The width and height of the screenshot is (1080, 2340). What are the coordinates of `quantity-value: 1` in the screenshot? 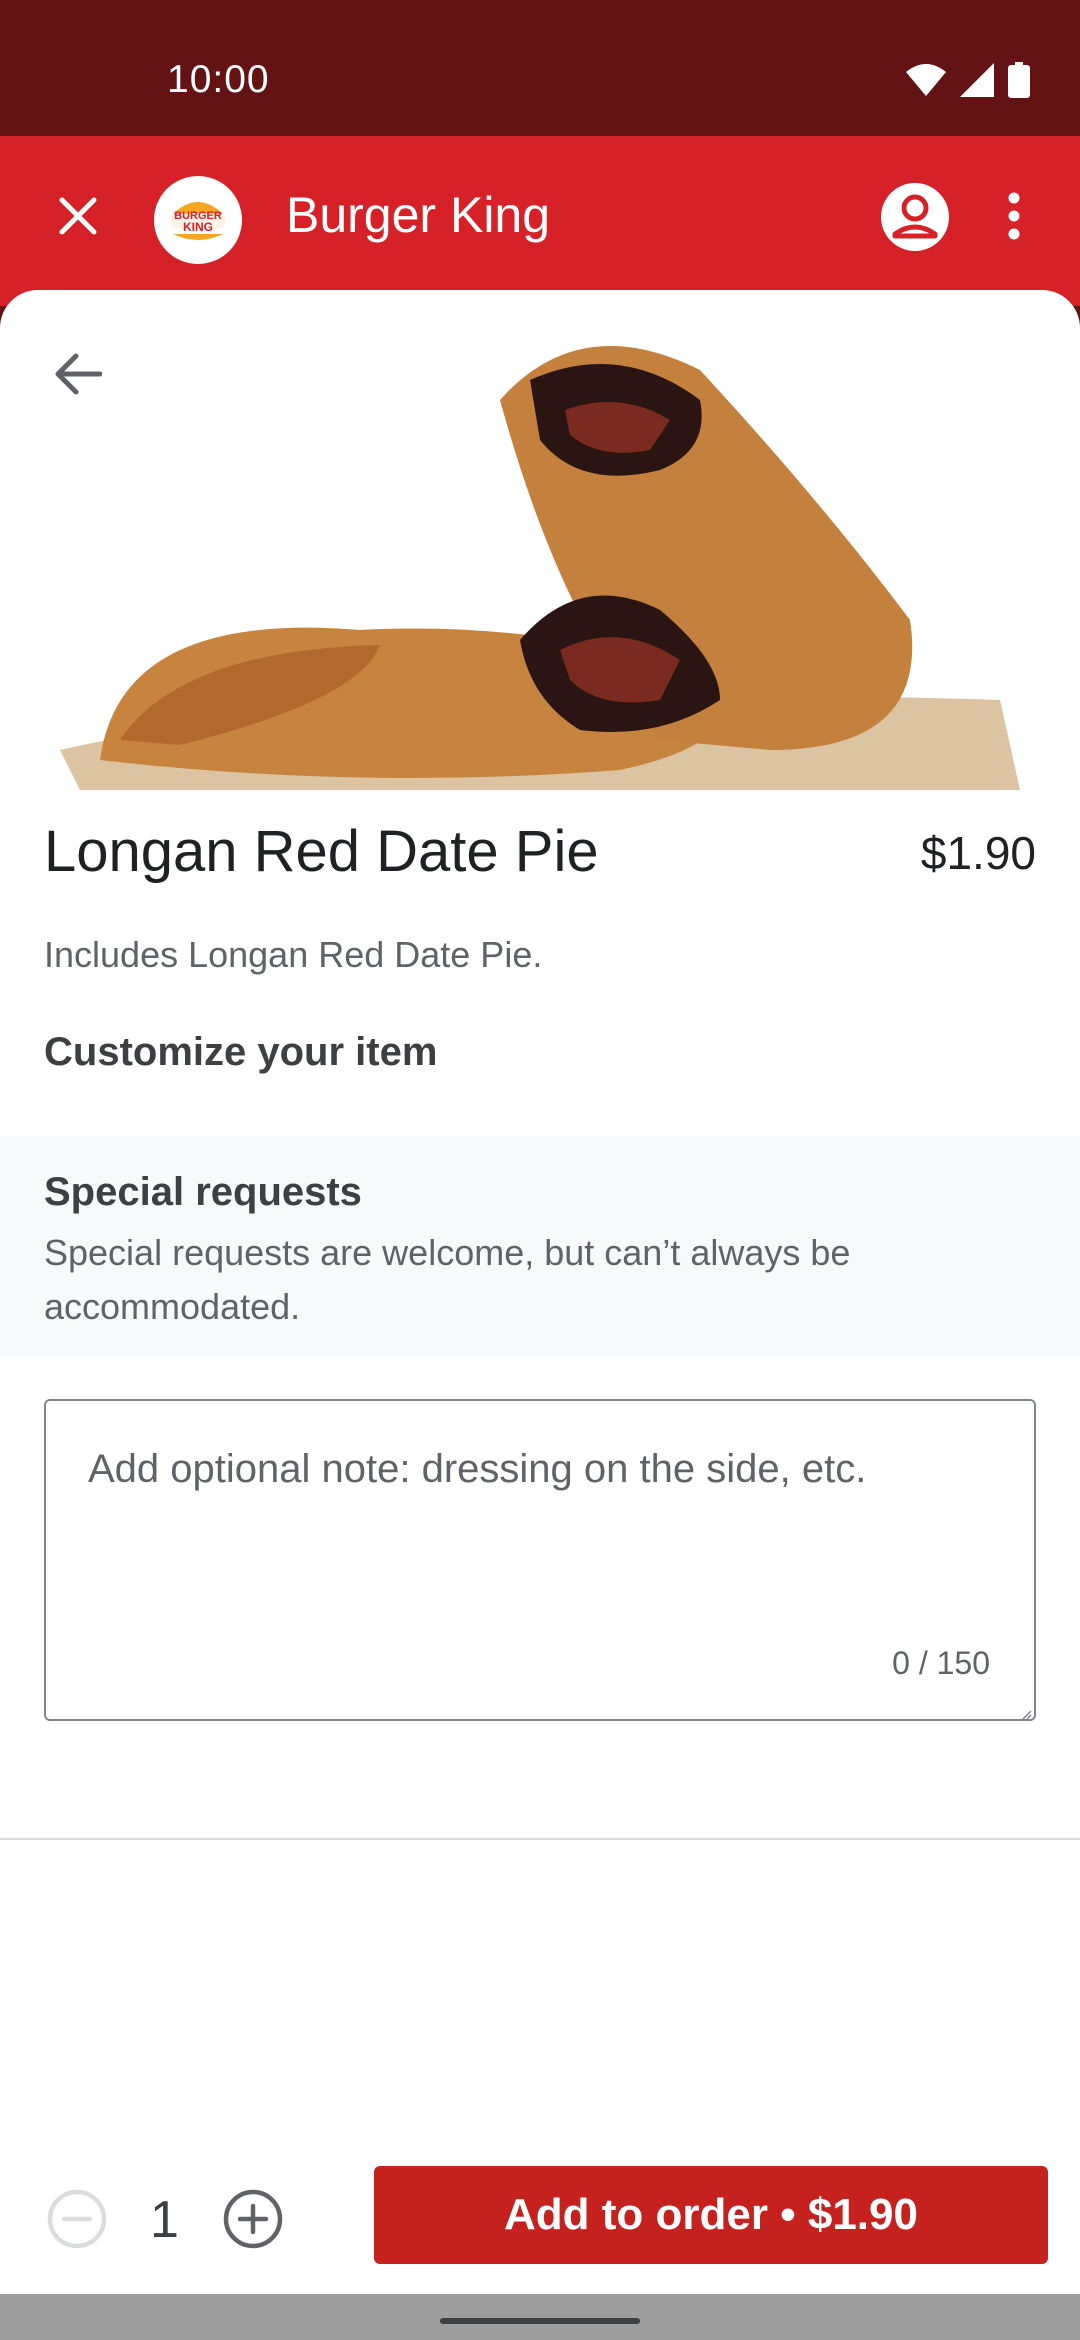 It's located at (164, 2220).